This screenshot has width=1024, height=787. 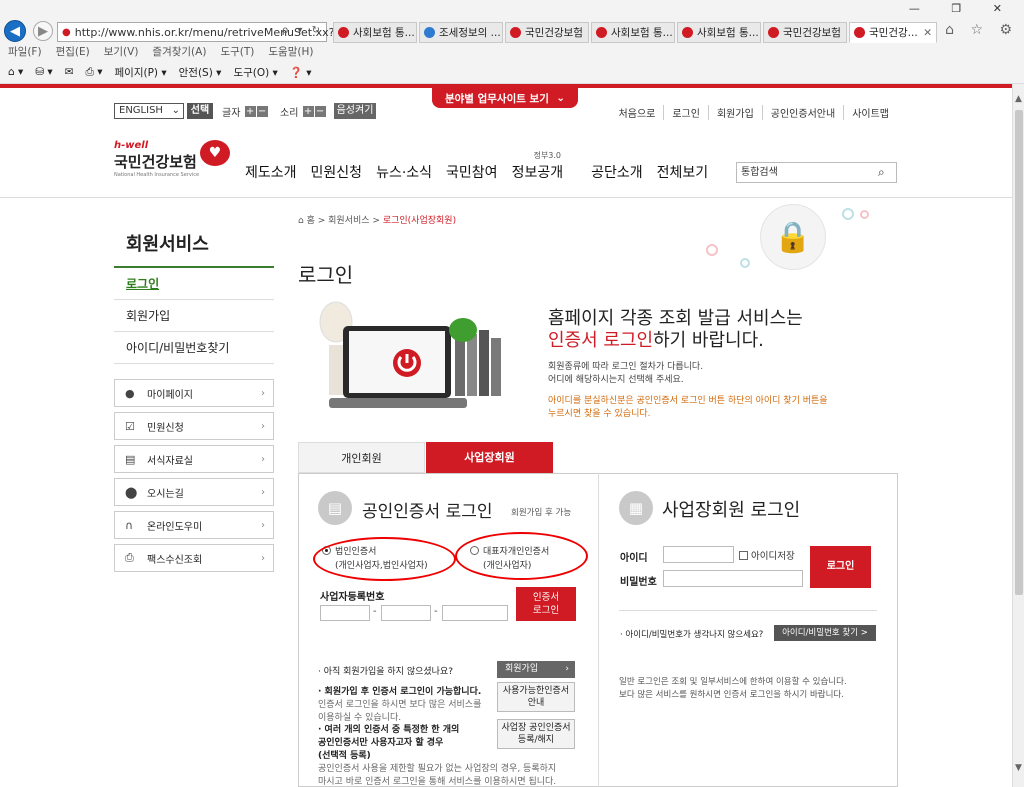 What do you see at coordinates (175, 560) in the screenshot?
I see `box-label: 팩스수신조회` at bounding box center [175, 560].